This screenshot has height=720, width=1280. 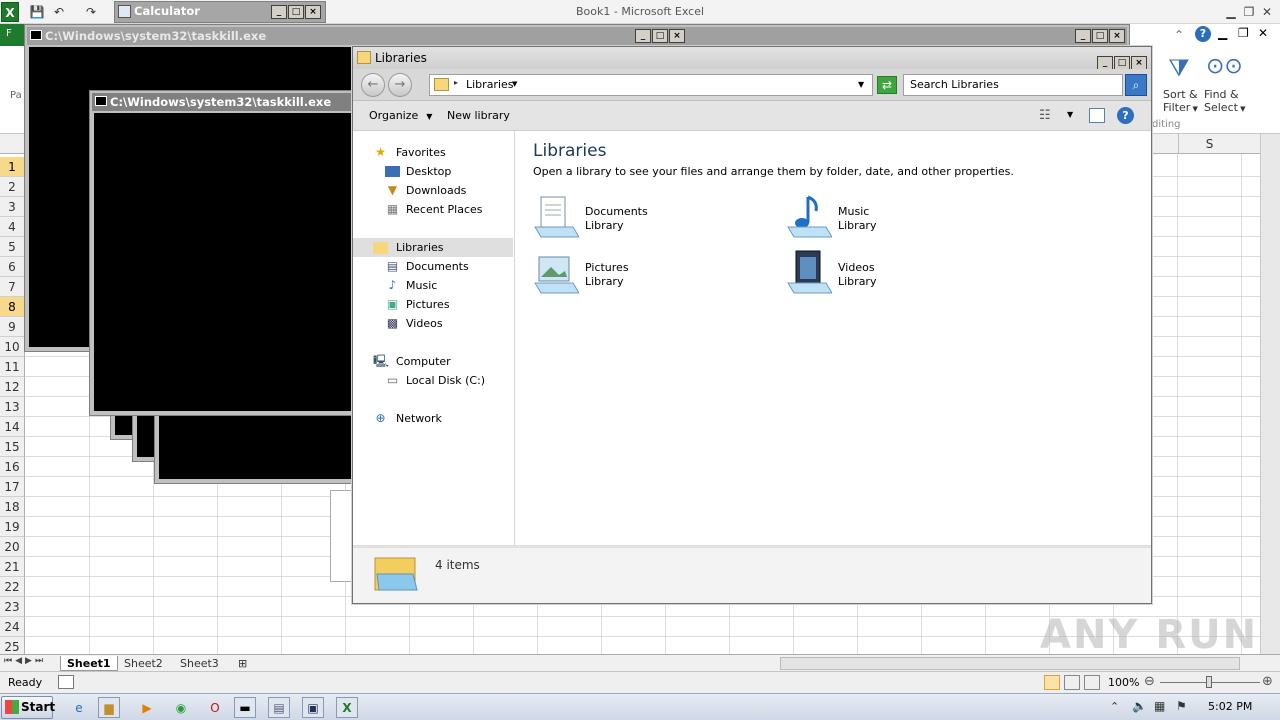 I want to click on ribbon-minimize-icon: ▁, so click(x=1222, y=33).